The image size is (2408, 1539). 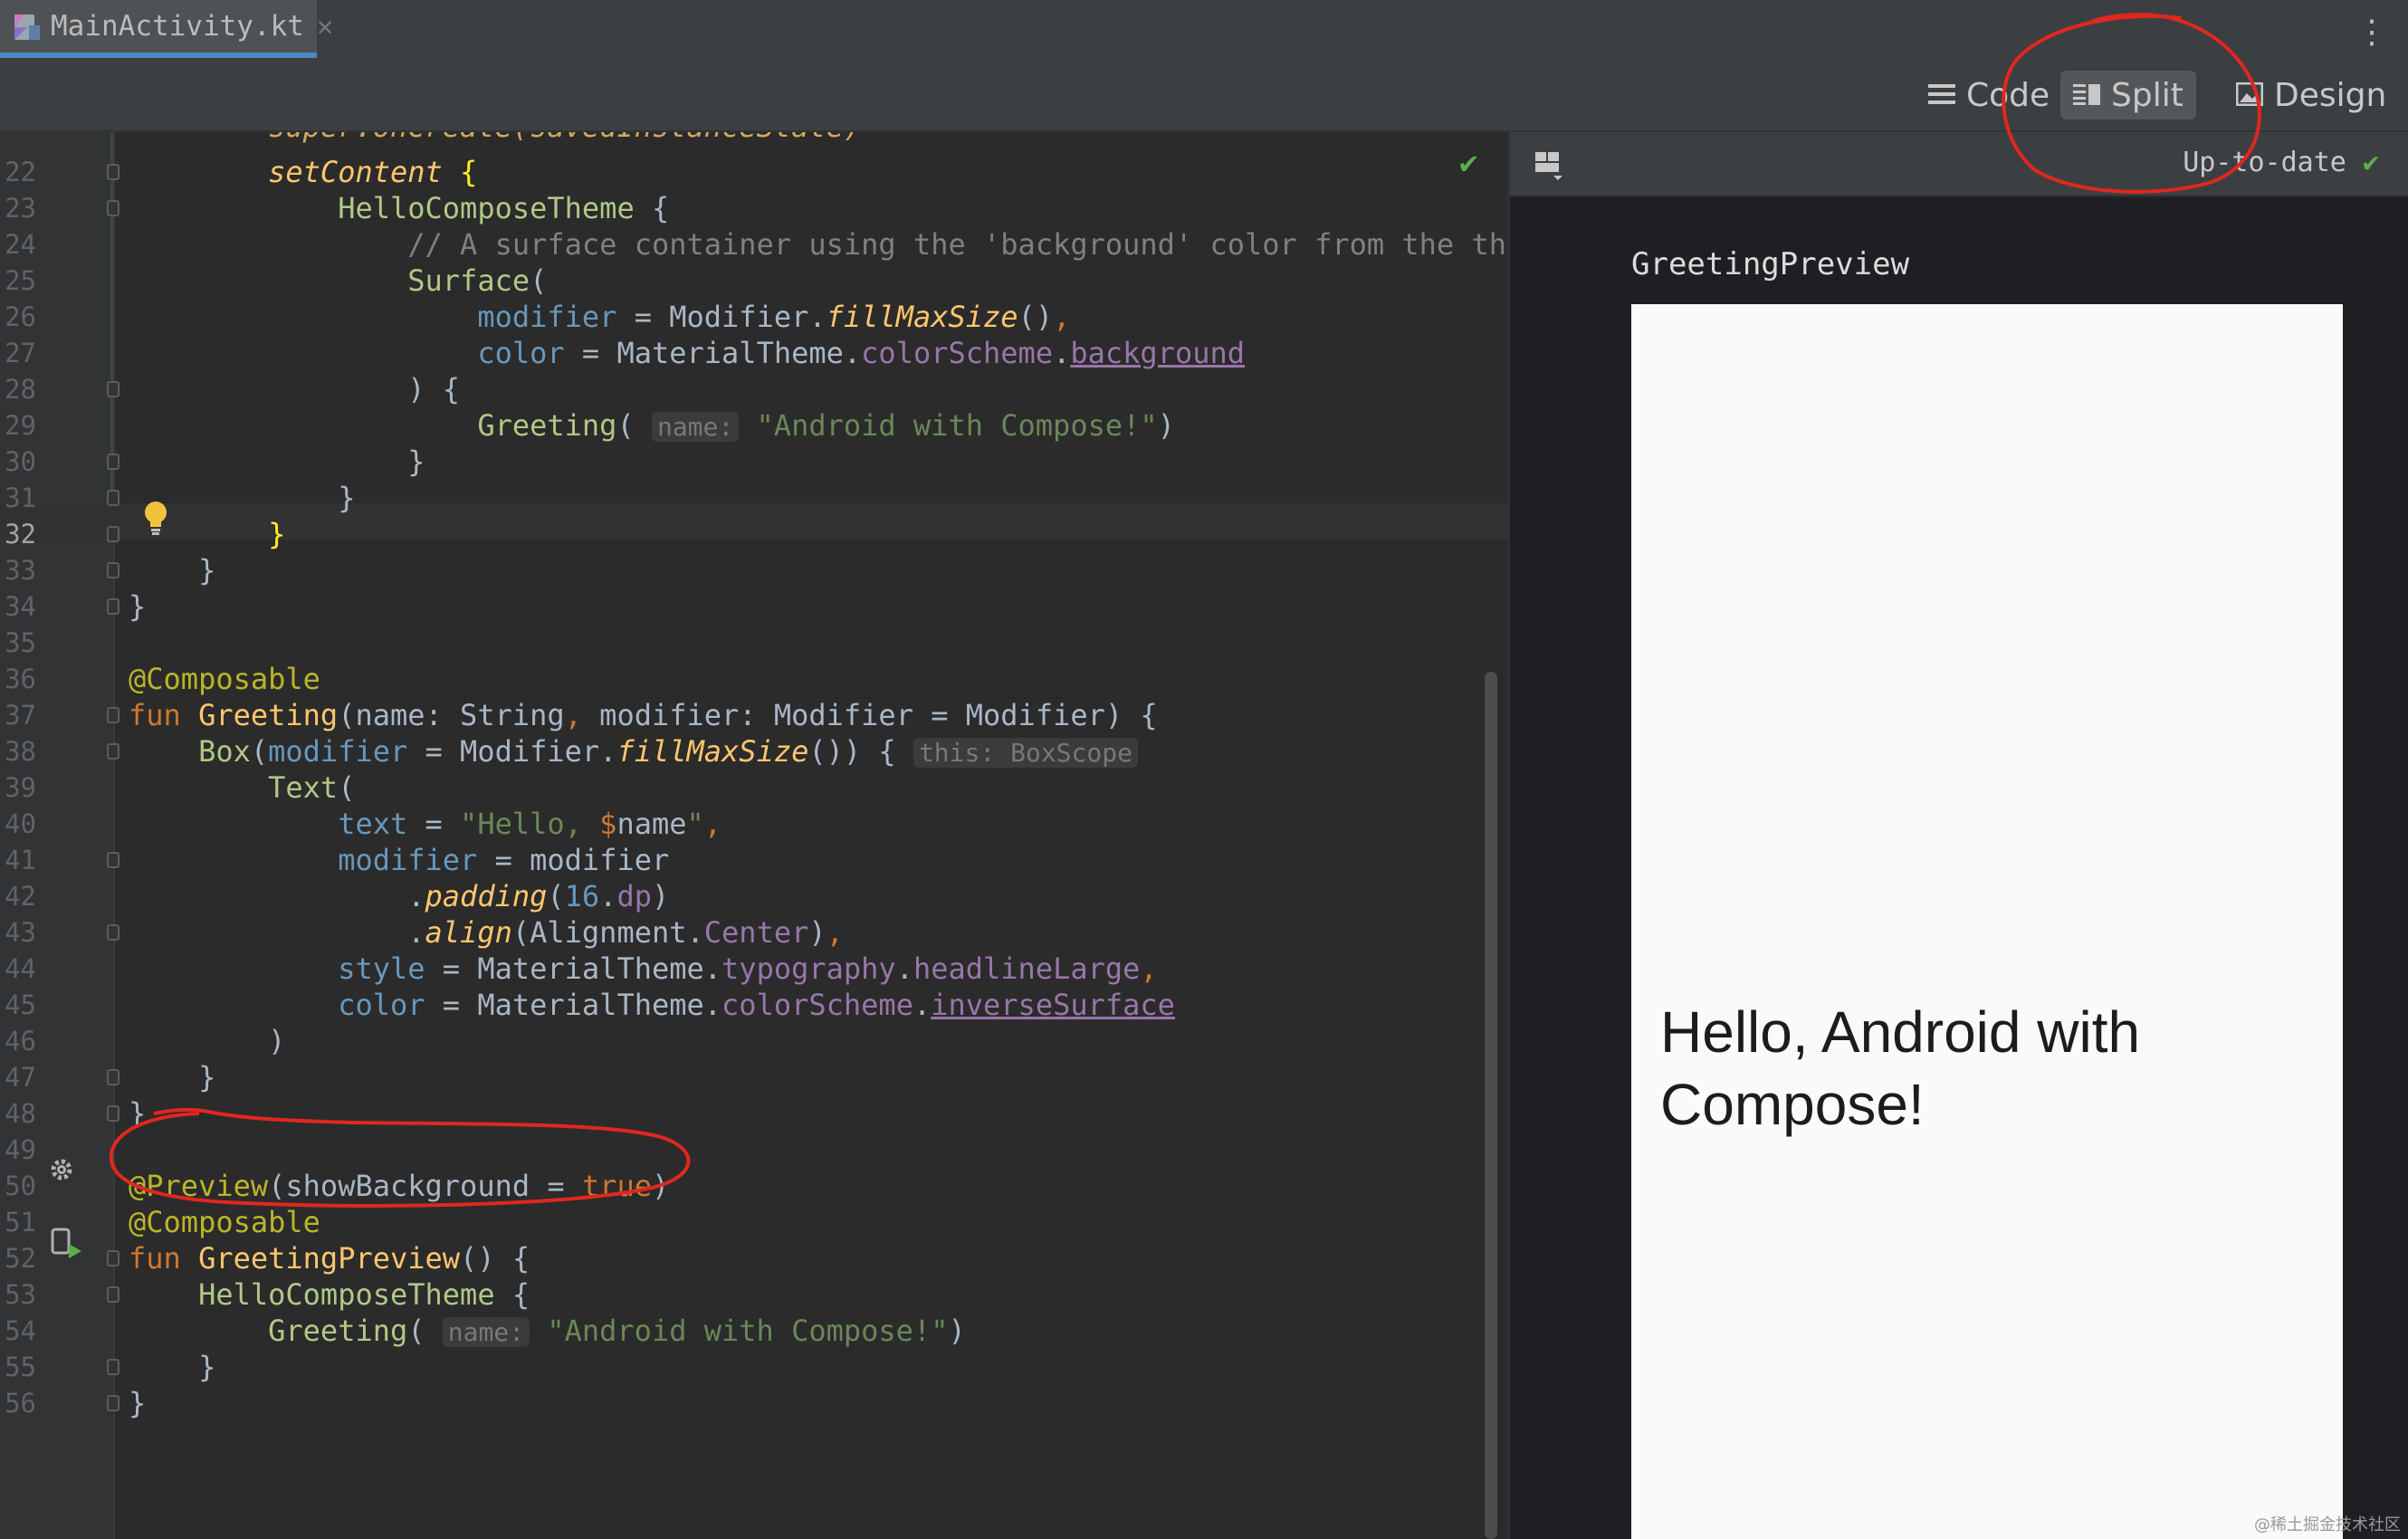 What do you see at coordinates (1550, 167) in the screenshot?
I see `layers-icon` at bounding box center [1550, 167].